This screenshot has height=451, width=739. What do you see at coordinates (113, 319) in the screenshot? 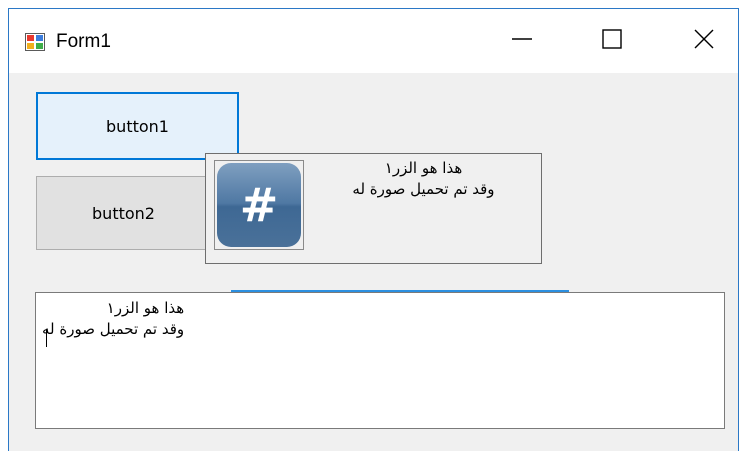
I see `textbox-content: هذا هو الزر١ وقد تم تحميل صورة له` at bounding box center [113, 319].